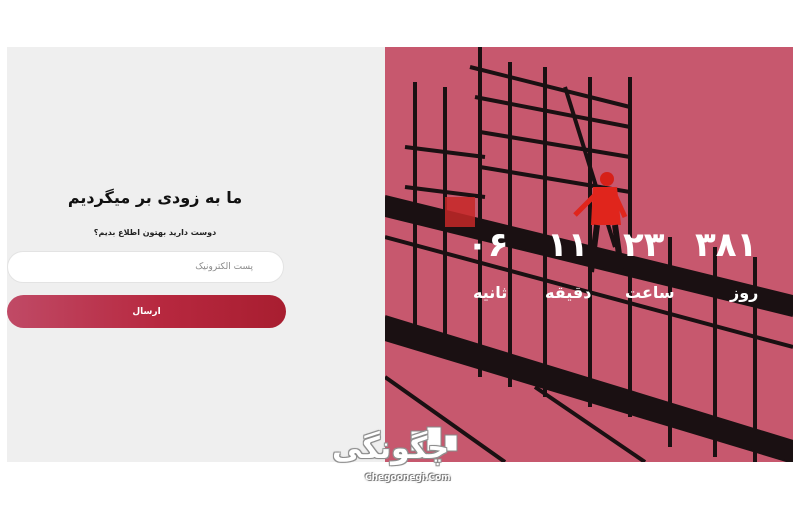  I want to click on email-field, so click(145, 267).